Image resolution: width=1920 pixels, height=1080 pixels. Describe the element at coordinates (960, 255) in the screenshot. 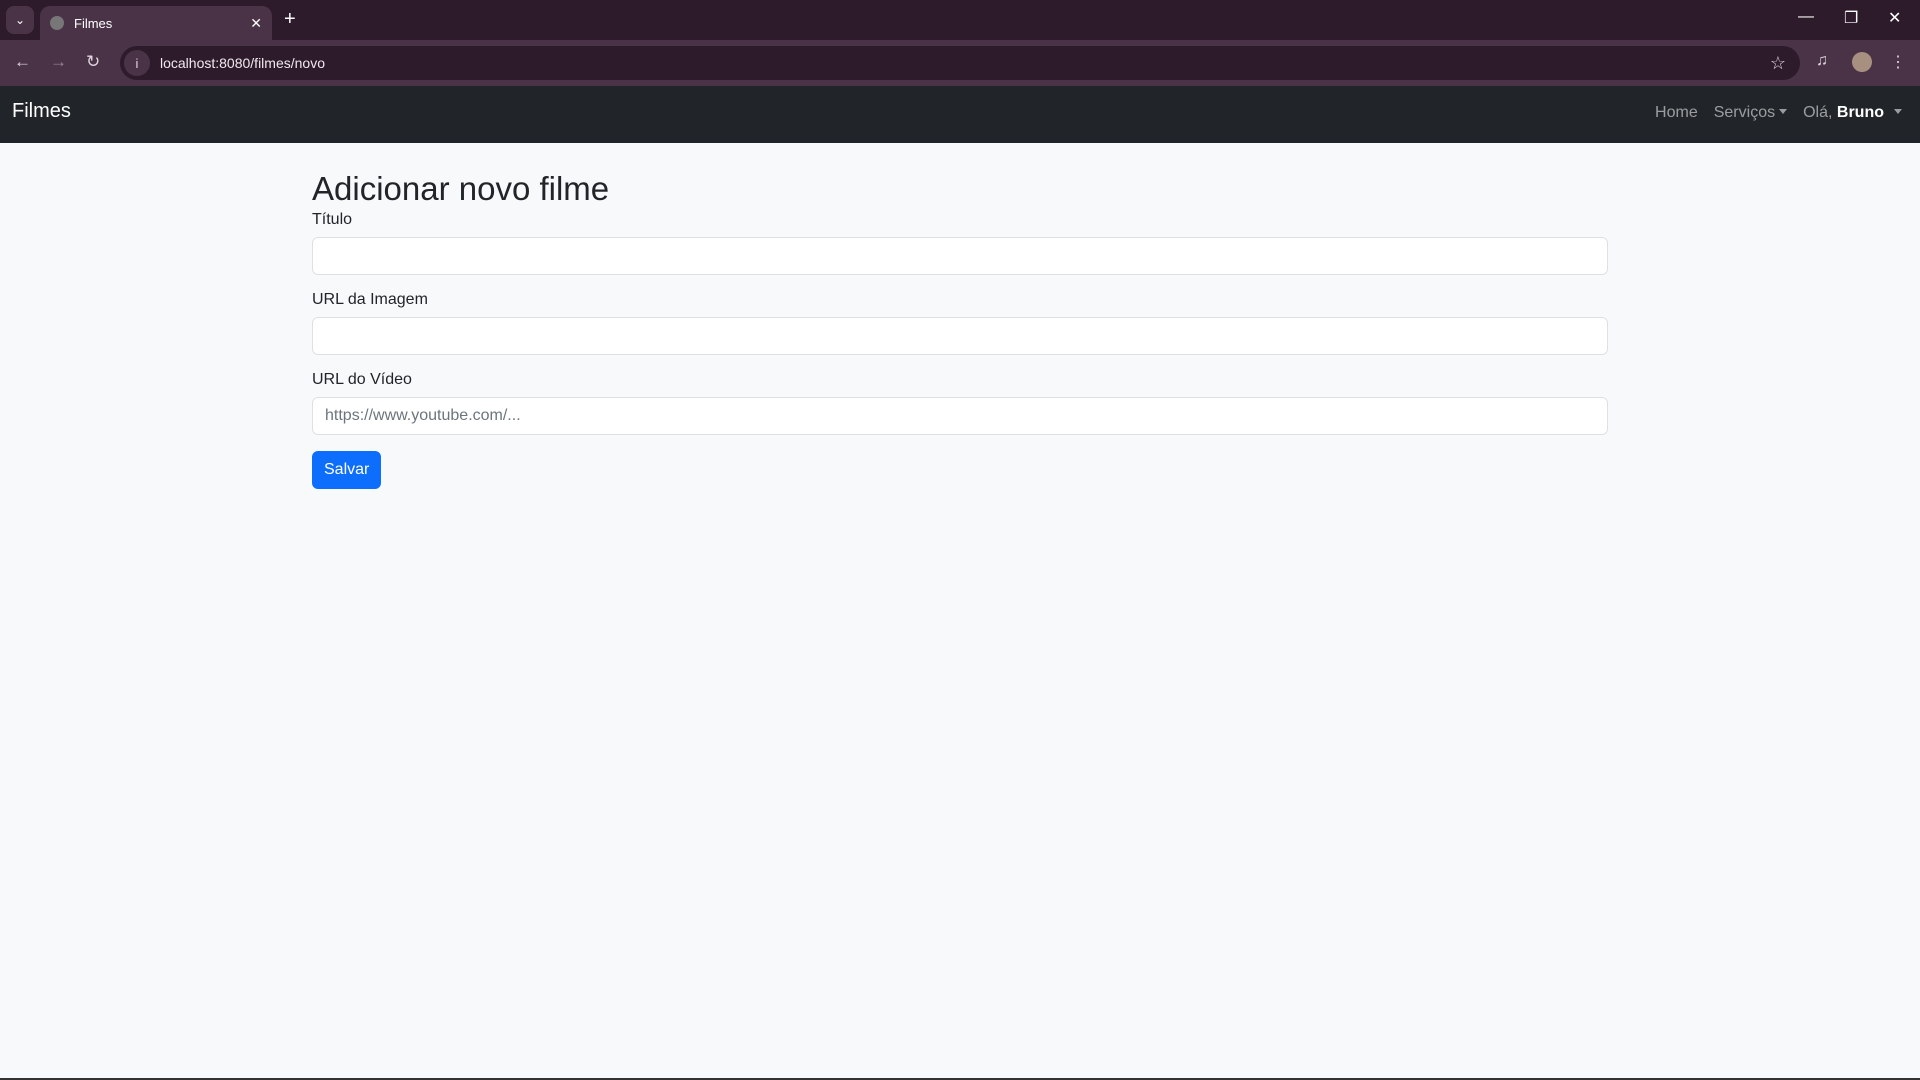

I see `title-input` at that location.